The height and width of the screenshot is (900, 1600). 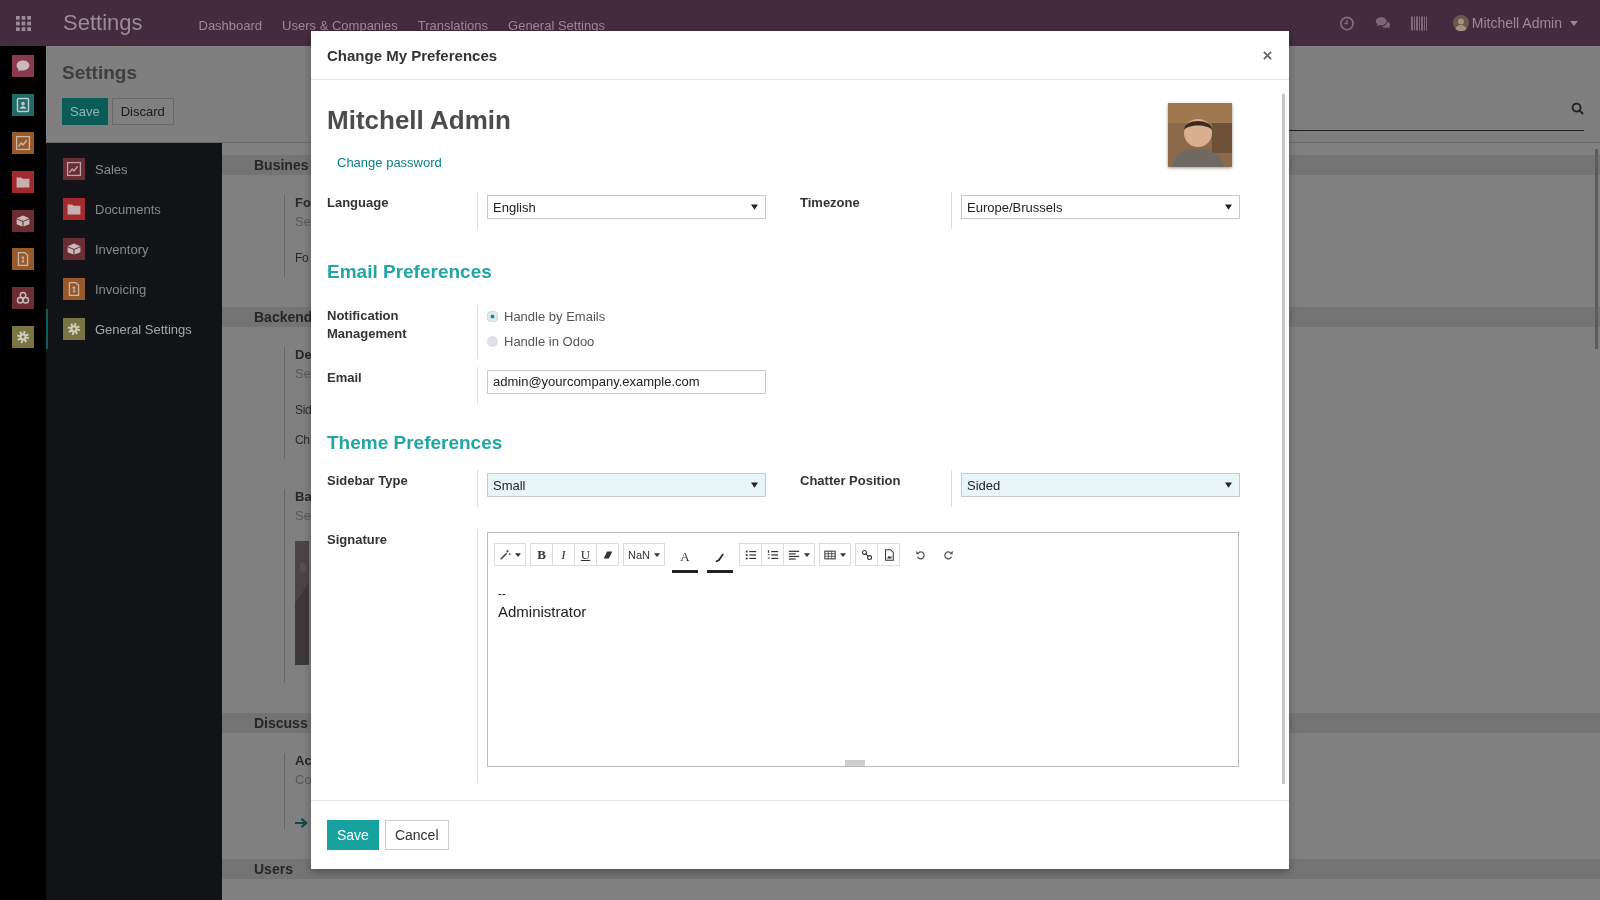 What do you see at coordinates (367, 325) in the screenshot?
I see `field-label: Notification Management` at bounding box center [367, 325].